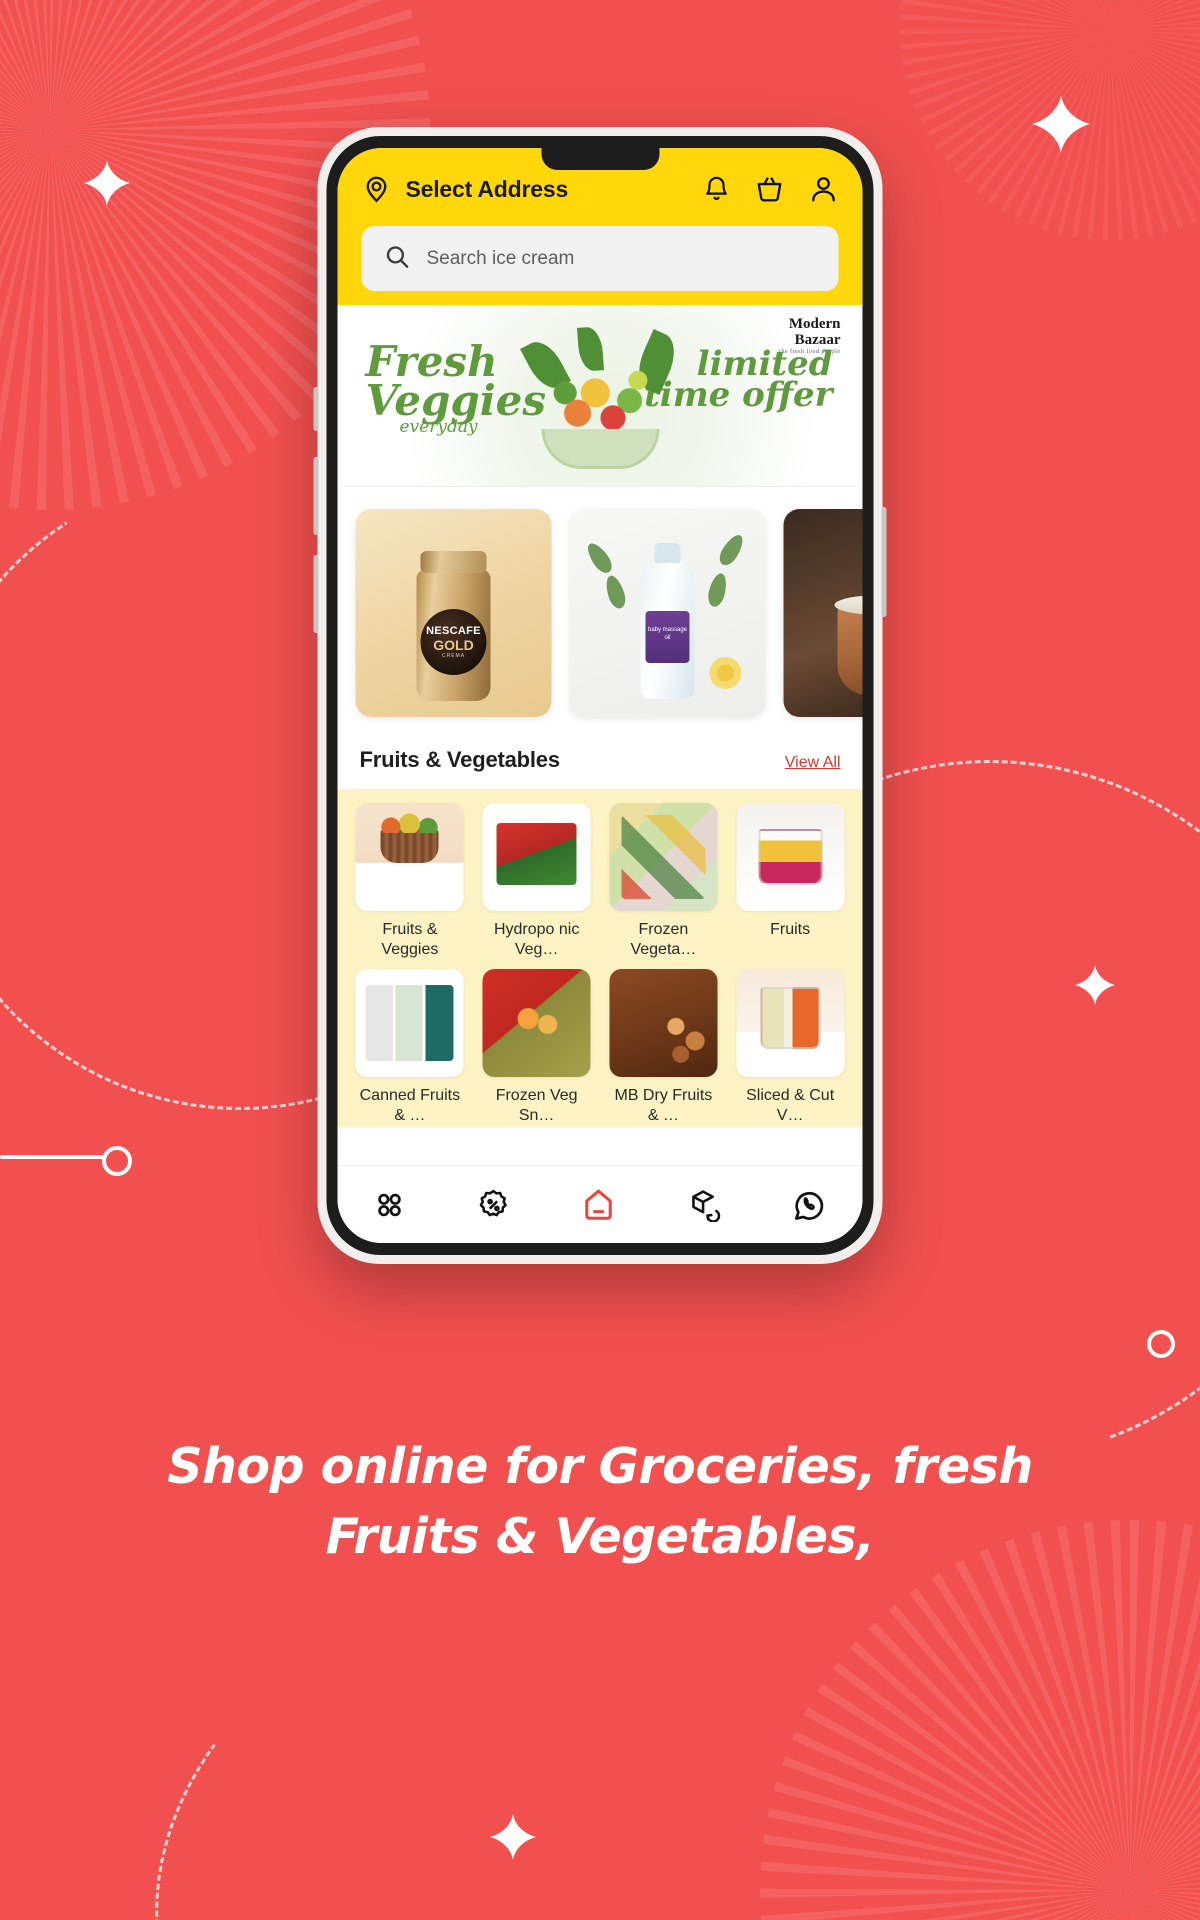  I want to click on product-sub: GOLD, so click(453, 644).